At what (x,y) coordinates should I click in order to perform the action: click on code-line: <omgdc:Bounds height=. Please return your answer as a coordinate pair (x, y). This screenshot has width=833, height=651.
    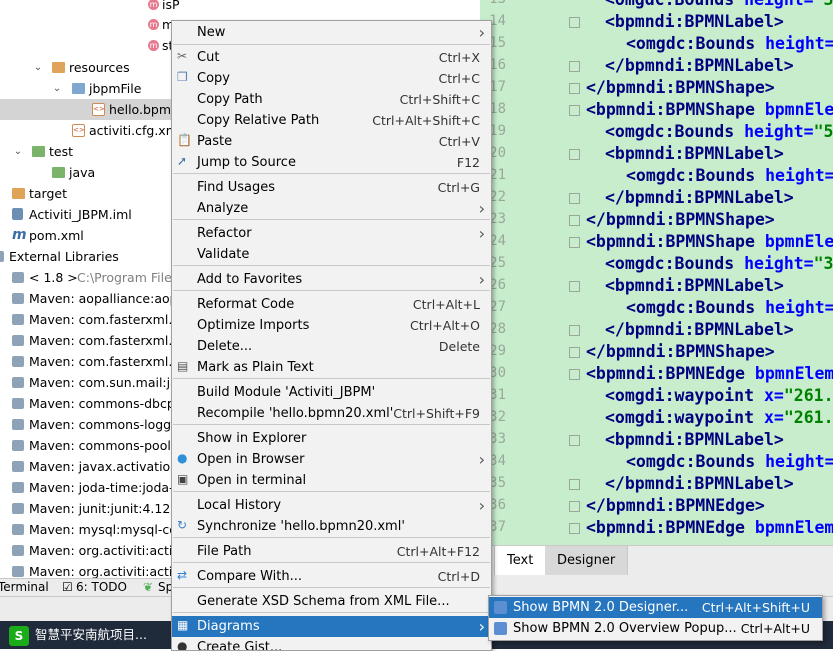
    Looking at the image, I should click on (729, 308).